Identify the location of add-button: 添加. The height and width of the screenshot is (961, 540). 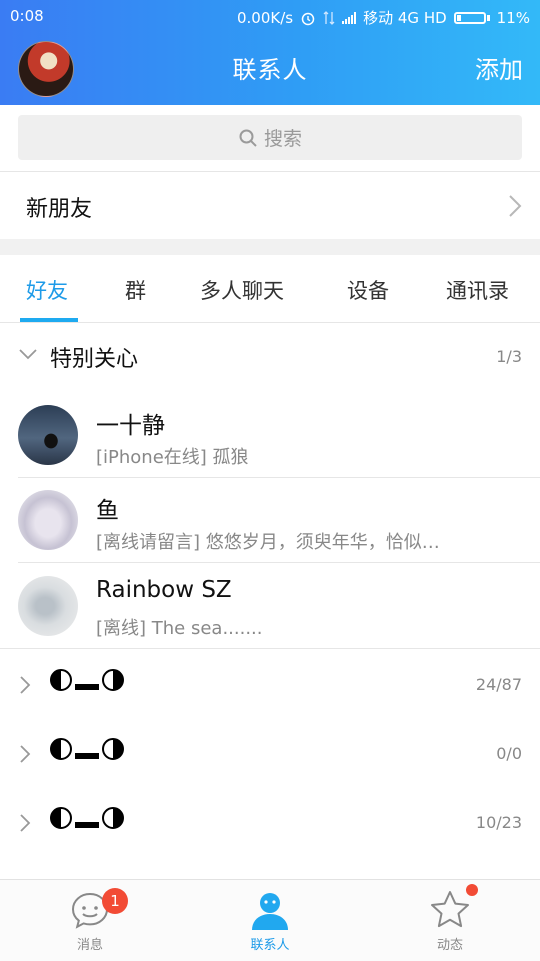
(499, 67).